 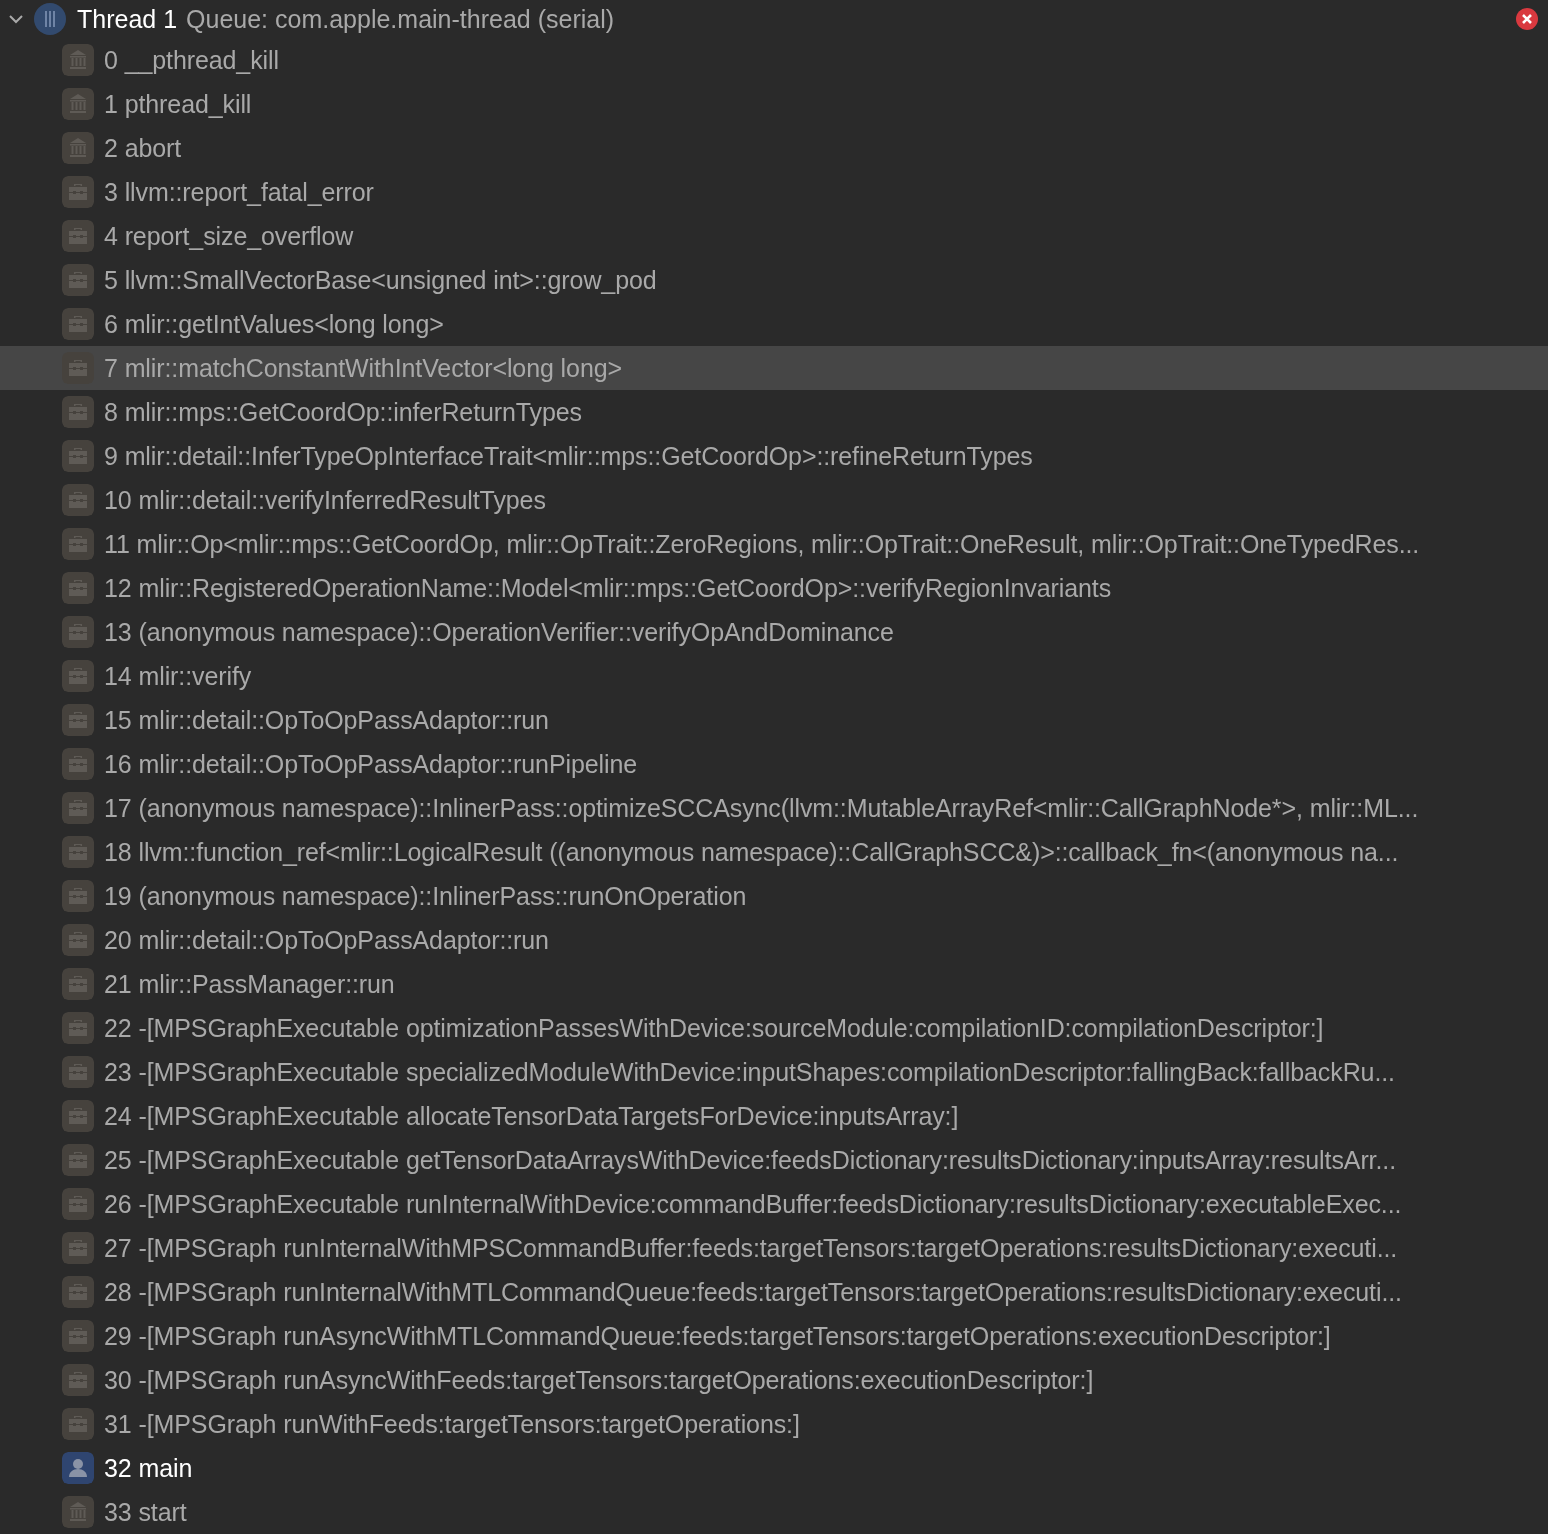 What do you see at coordinates (774, 148) in the screenshot?
I see `stack-frame-row: 2 abort` at bounding box center [774, 148].